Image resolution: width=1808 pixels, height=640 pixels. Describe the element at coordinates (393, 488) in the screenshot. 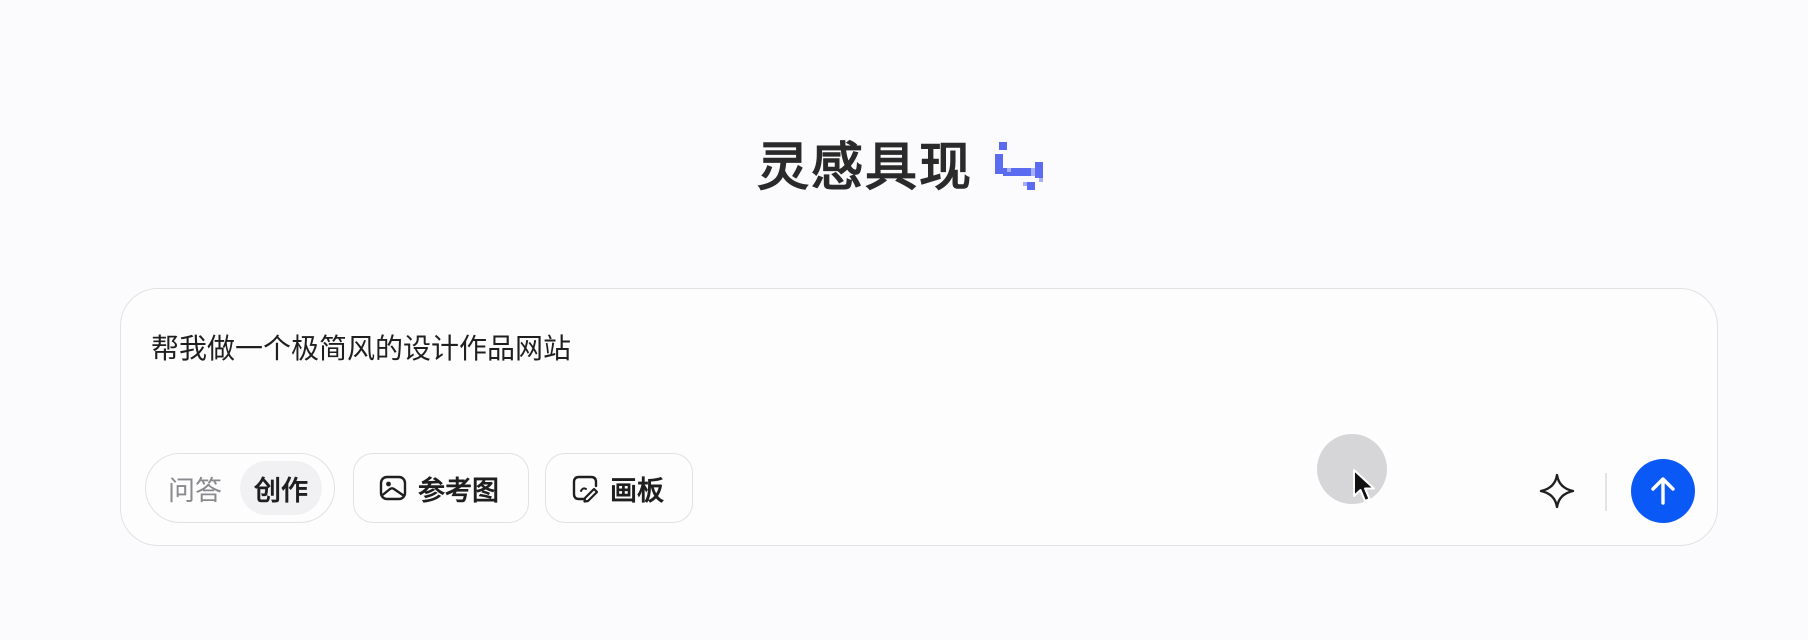

I see `image-icon` at that location.